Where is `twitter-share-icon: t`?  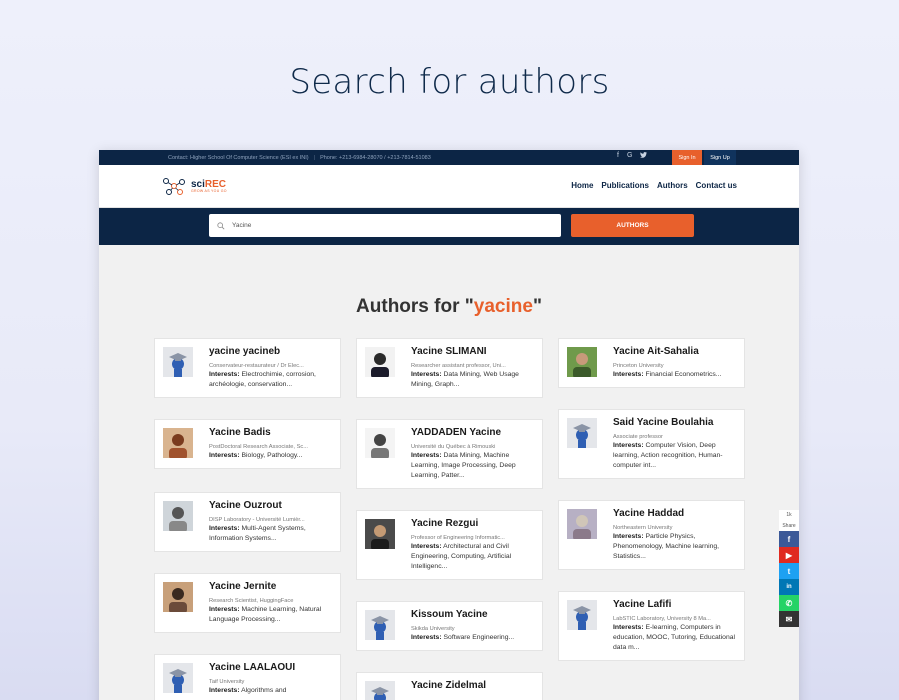 twitter-share-icon: t is located at coordinates (789, 571).